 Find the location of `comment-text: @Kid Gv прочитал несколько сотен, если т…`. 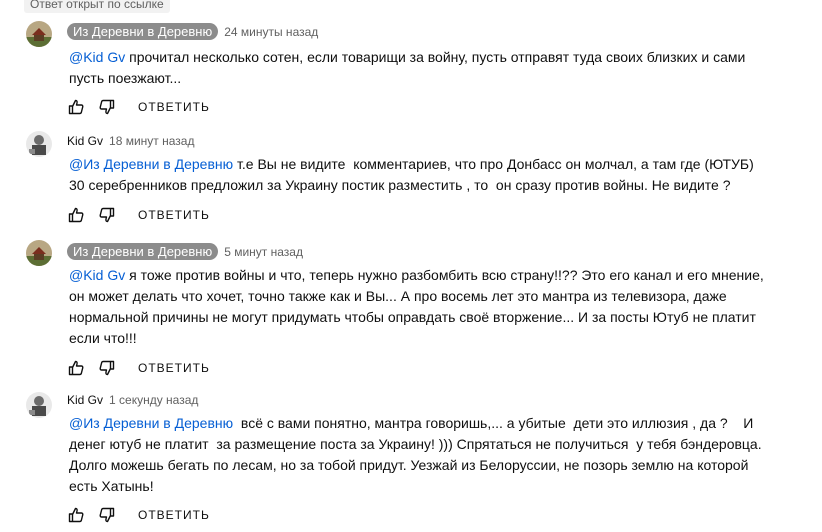

comment-text: @Kid Gv прочитал несколько сотен, если т… is located at coordinates (419, 68).